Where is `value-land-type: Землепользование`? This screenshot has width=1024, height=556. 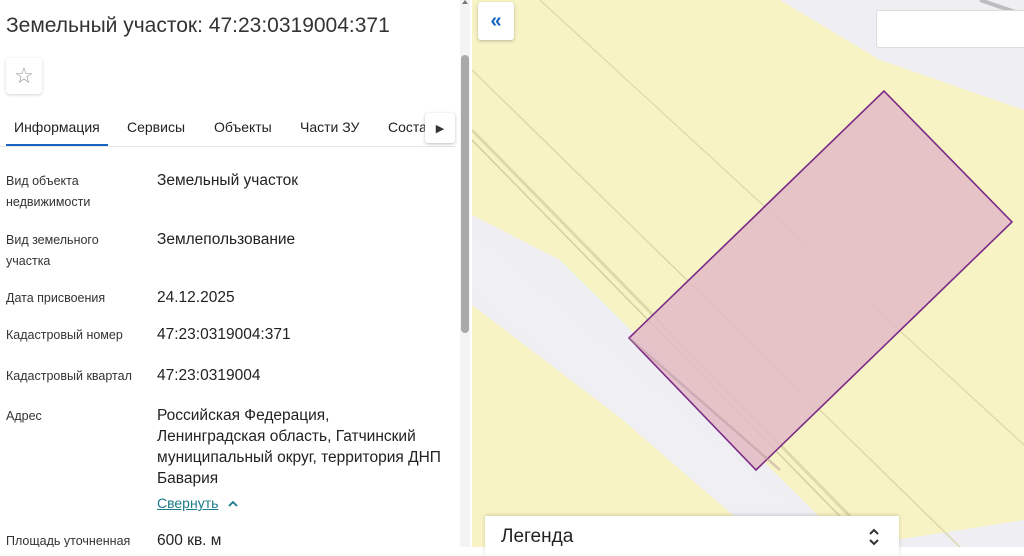 value-land-type: Землепользование is located at coordinates (226, 239).